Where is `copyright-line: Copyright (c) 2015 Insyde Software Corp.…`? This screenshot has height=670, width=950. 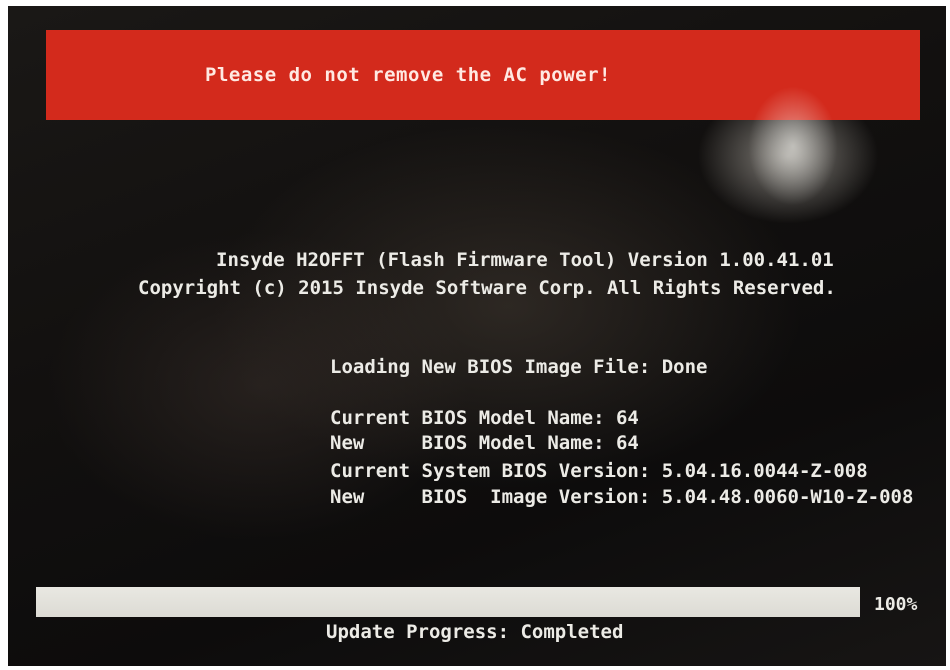 copyright-line: Copyright (c) 2015 Insyde Software Corp.… is located at coordinates (487, 288).